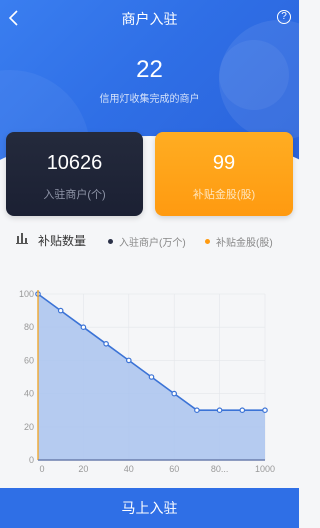  Describe the element at coordinates (244, 243) in the screenshot. I see `legend-label: 补贴金股(股)` at that location.